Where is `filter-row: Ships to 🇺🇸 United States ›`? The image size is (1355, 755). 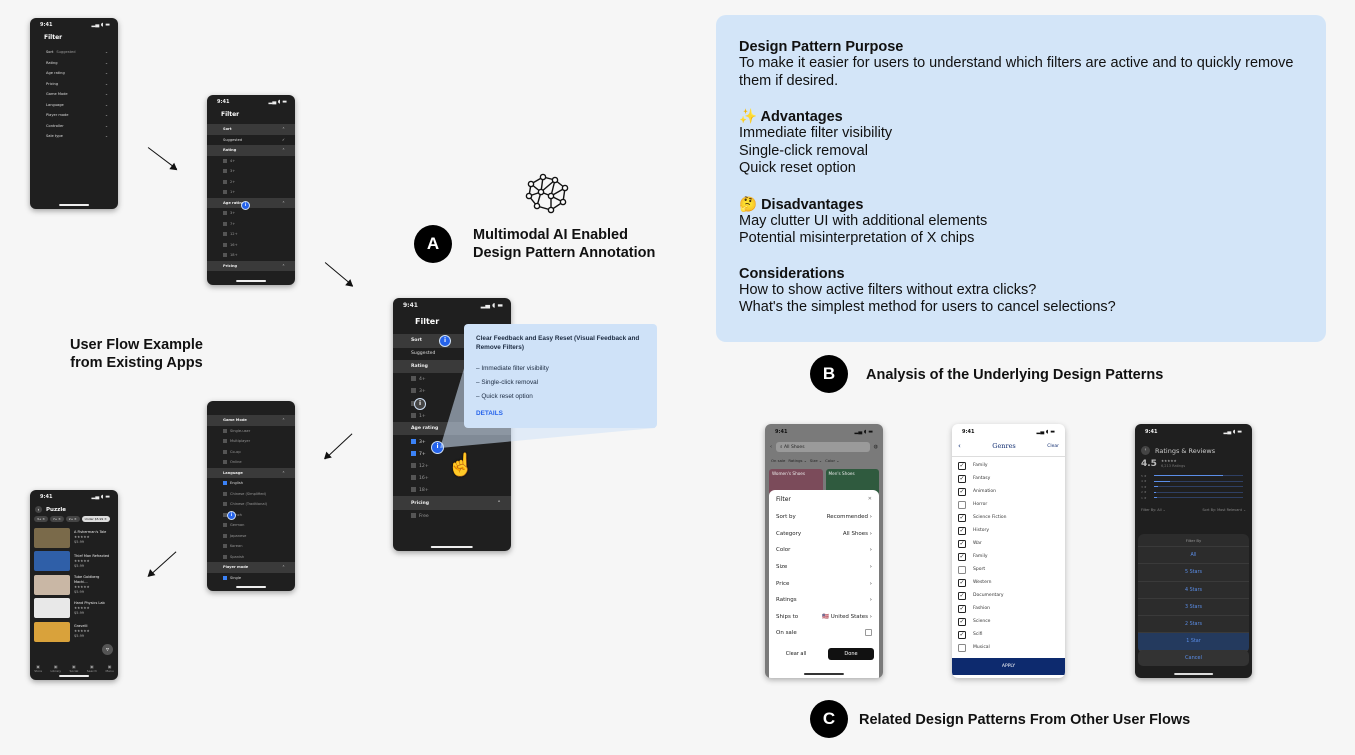 filter-row: Ships to 🇺🇸 United States › is located at coordinates (824, 617).